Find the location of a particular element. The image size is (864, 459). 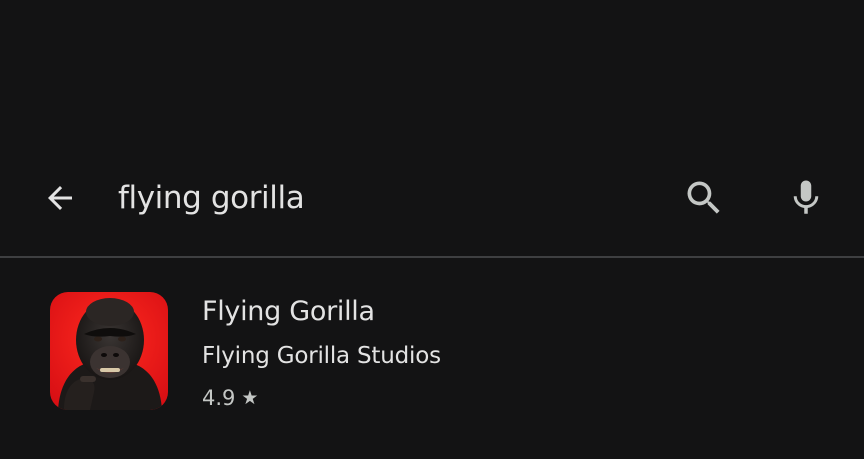

arrow-back-icon is located at coordinates (60, 198).